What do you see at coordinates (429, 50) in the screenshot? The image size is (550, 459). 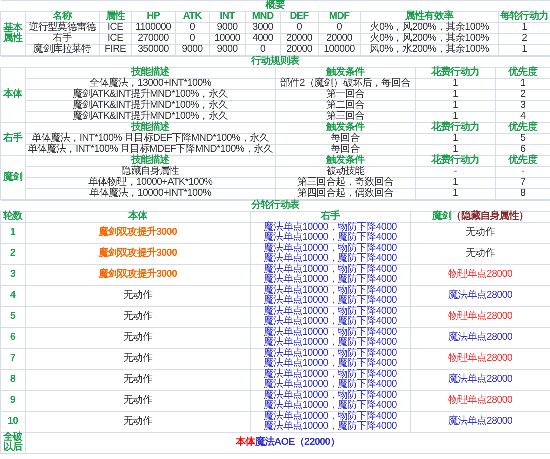 I see `table-cell: 风0%，水200%，其余100%` at bounding box center [429, 50].